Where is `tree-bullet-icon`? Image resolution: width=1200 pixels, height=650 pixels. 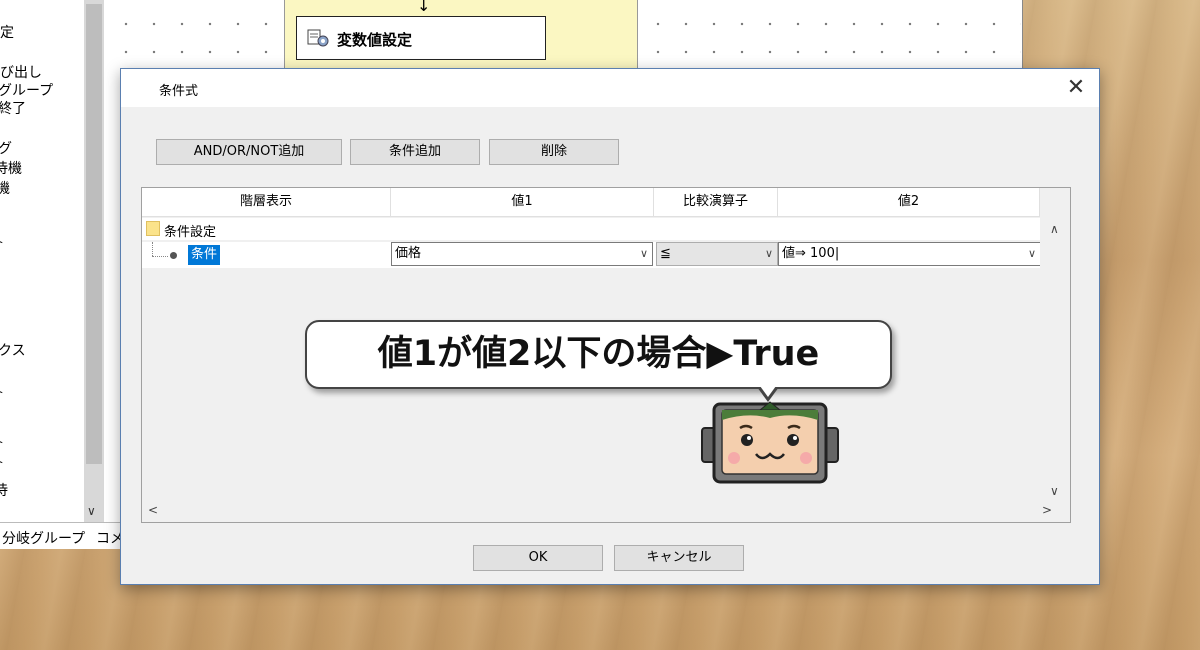
tree-bullet-icon is located at coordinates (173, 255).